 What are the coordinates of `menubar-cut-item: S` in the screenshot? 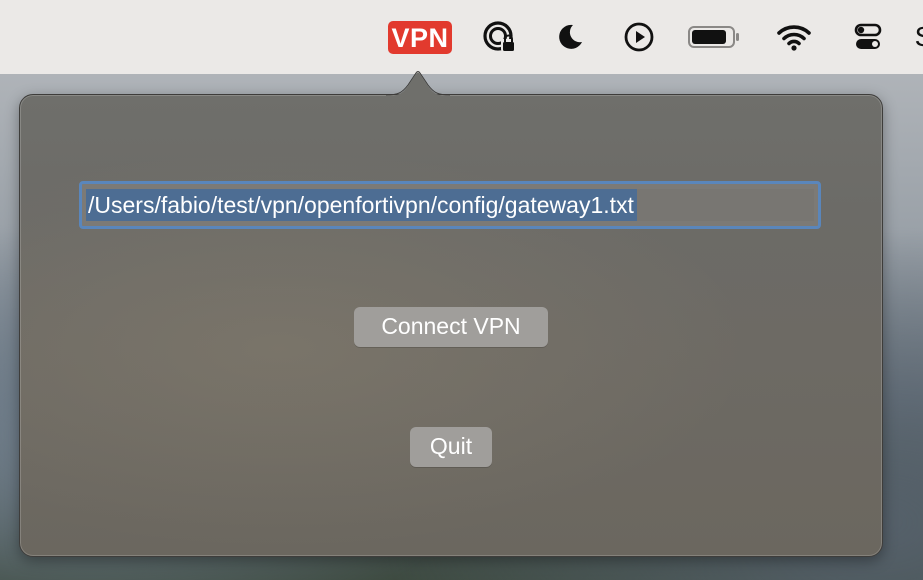 It's located at (918, 37).